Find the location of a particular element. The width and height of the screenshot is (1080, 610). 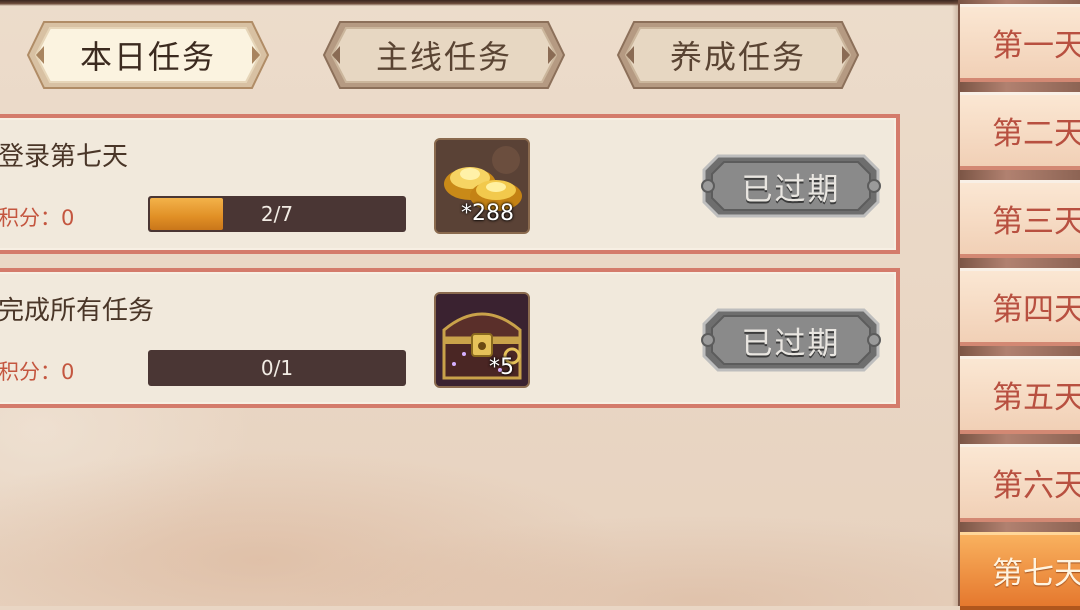

task-progress-bar: 0/1 is located at coordinates (277, 368).